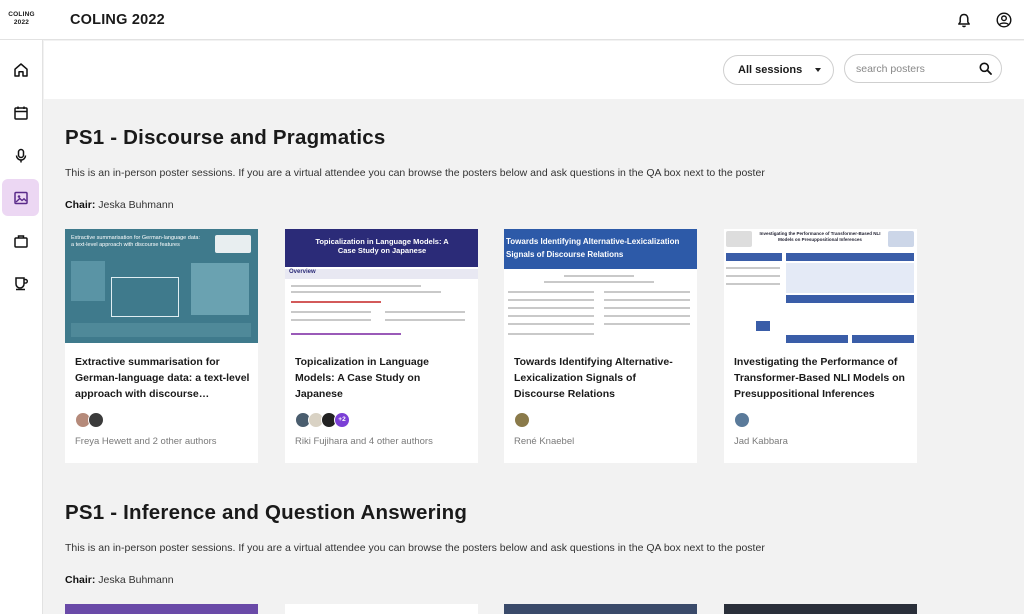  I want to click on calendar-icon, so click(20, 113).